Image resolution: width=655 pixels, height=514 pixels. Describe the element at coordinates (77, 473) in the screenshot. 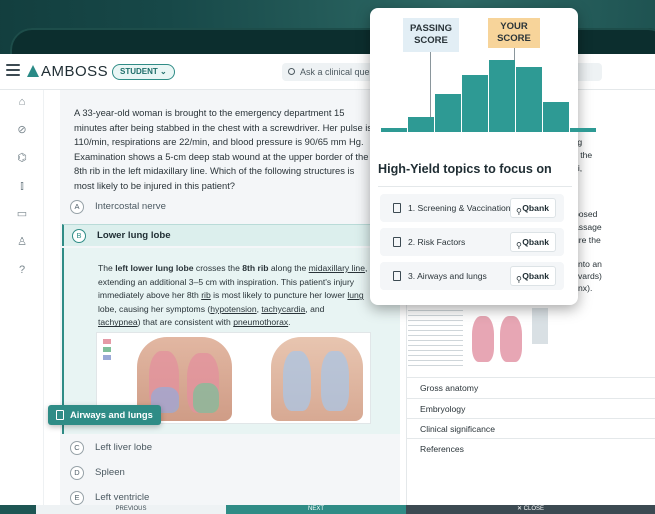

I see `option-letter: D` at that location.